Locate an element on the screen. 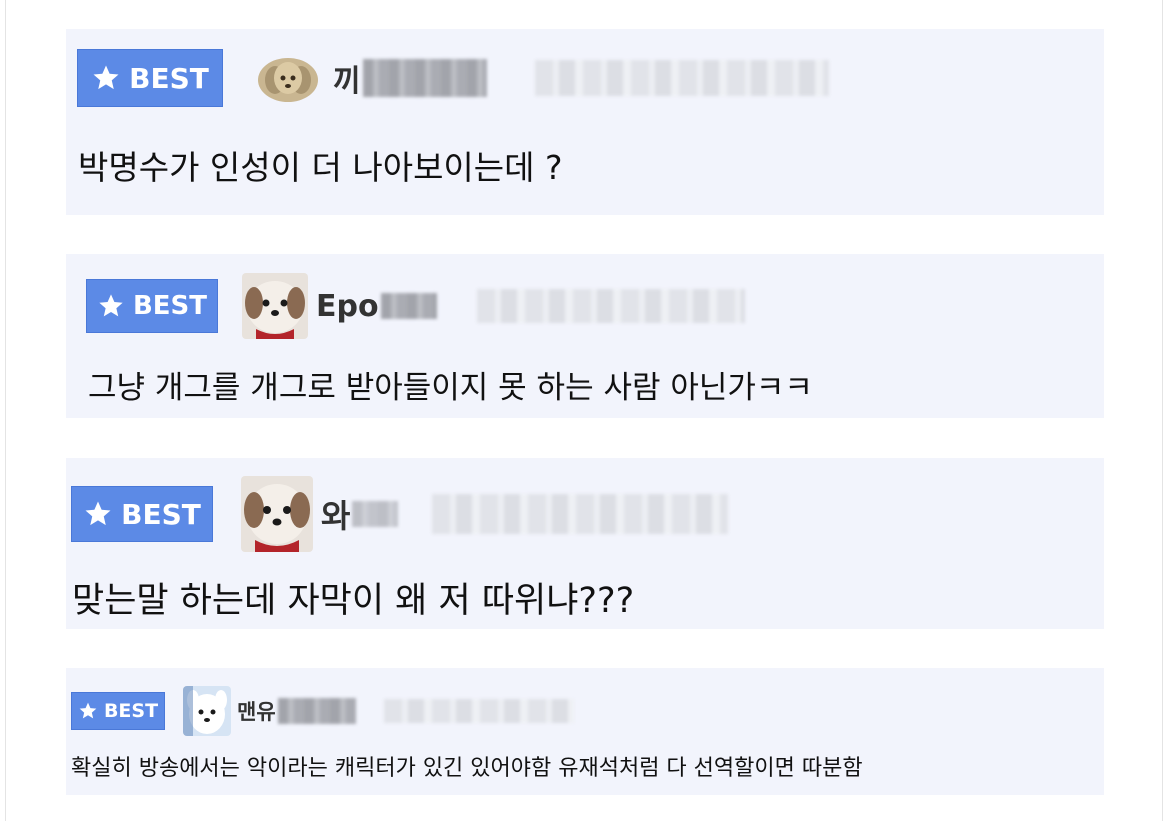  comment-text: 그냥 개그를 개그로 받아들이지 못 하는 사람 아닌가ㅋㅋ is located at coordinates (450, 388).